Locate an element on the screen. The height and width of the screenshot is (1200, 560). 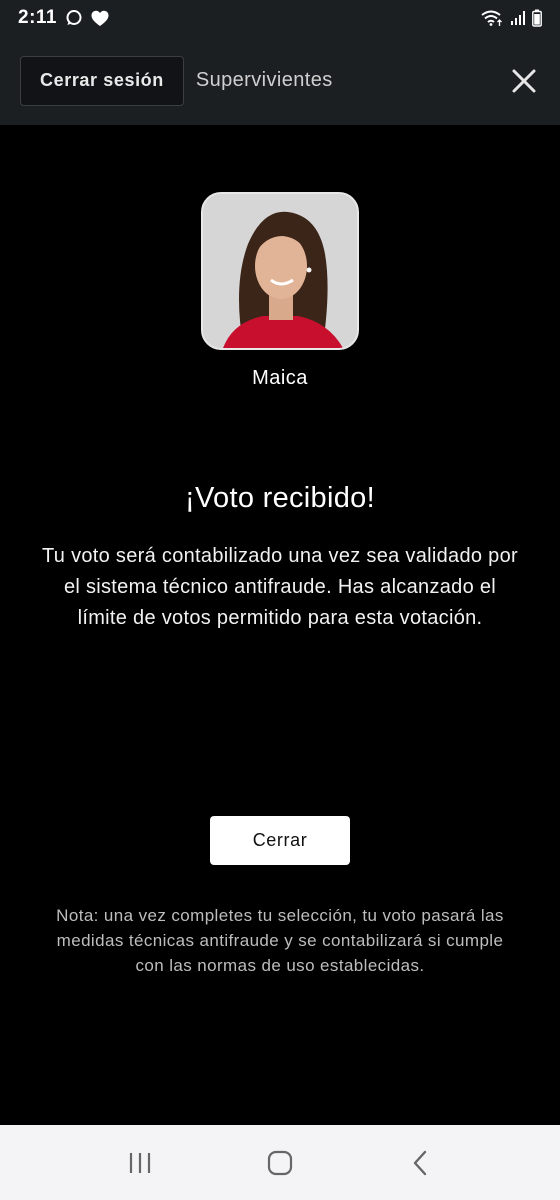
heart-icon is located at coordinates (100, 18).